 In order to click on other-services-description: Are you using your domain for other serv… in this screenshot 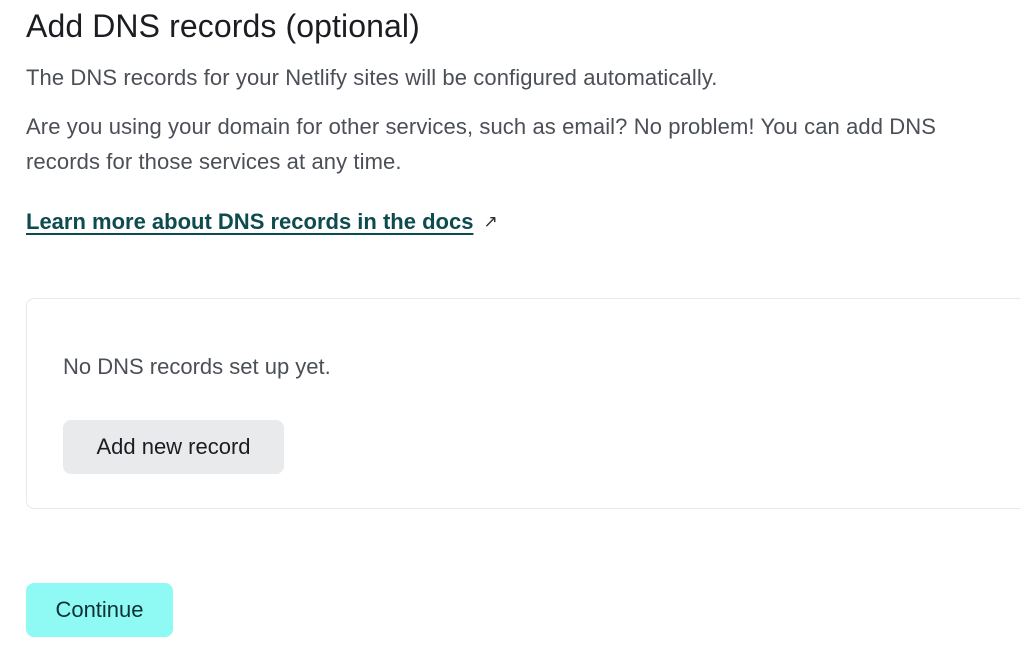, I will do `click(481, 144)`.